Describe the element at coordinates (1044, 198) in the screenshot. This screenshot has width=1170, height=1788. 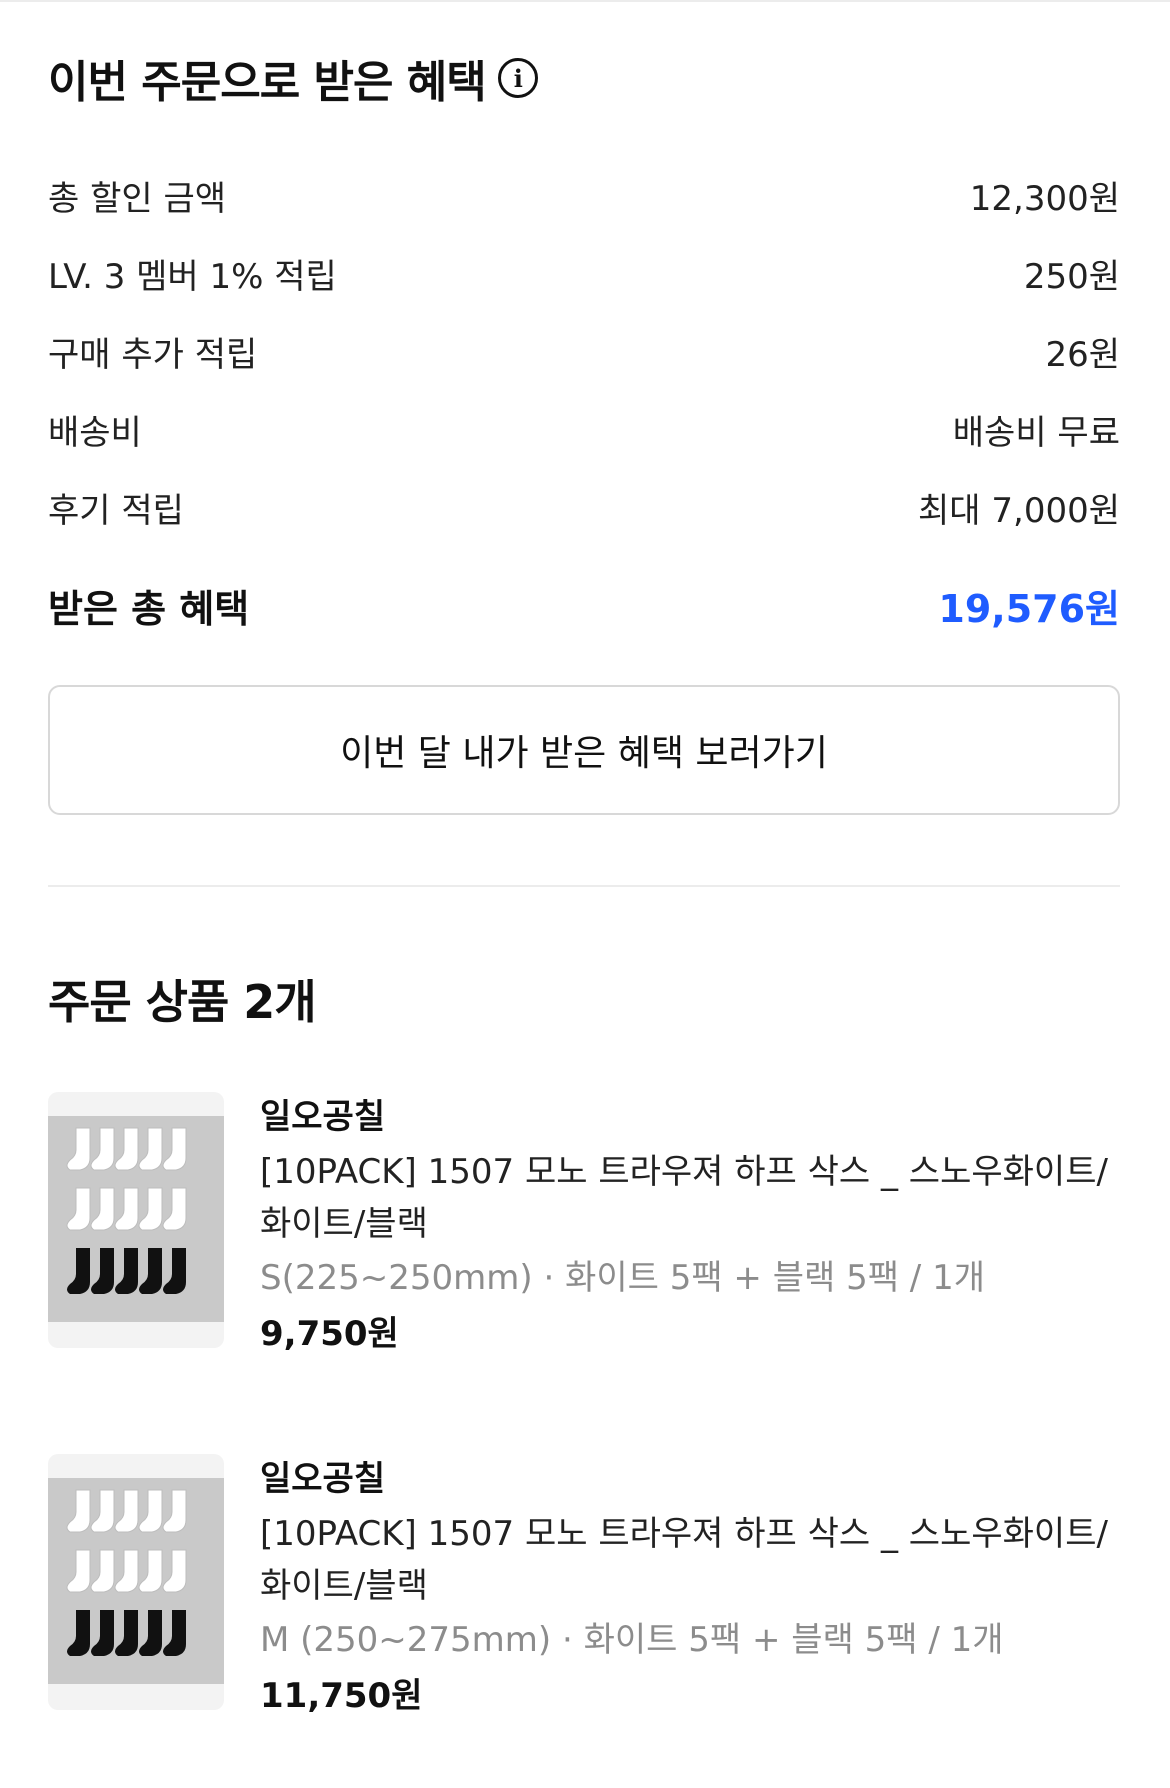
I see `benefit-row-value: 12,300원` at that location.